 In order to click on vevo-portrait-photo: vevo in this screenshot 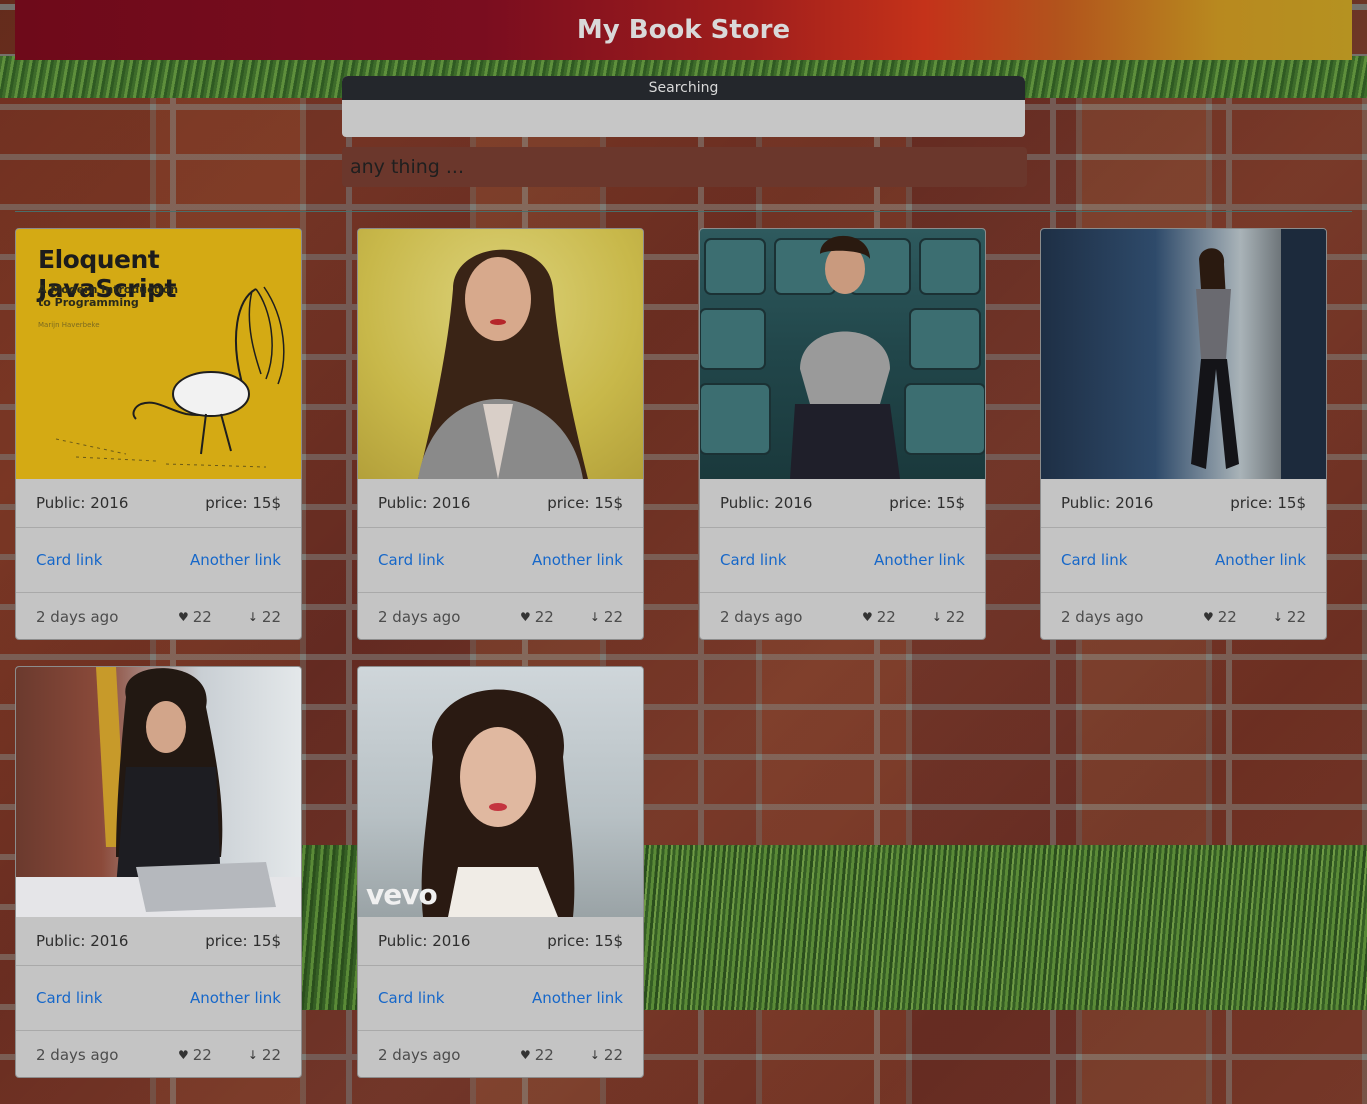, I will do `click(500, 792)`.